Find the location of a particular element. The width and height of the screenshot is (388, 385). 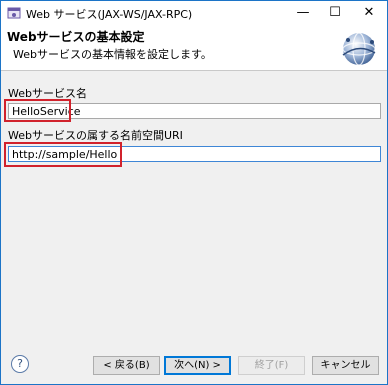

namespace-uri-label: Webサービスの属する名前空間URI is located at coordinates (95, 135).